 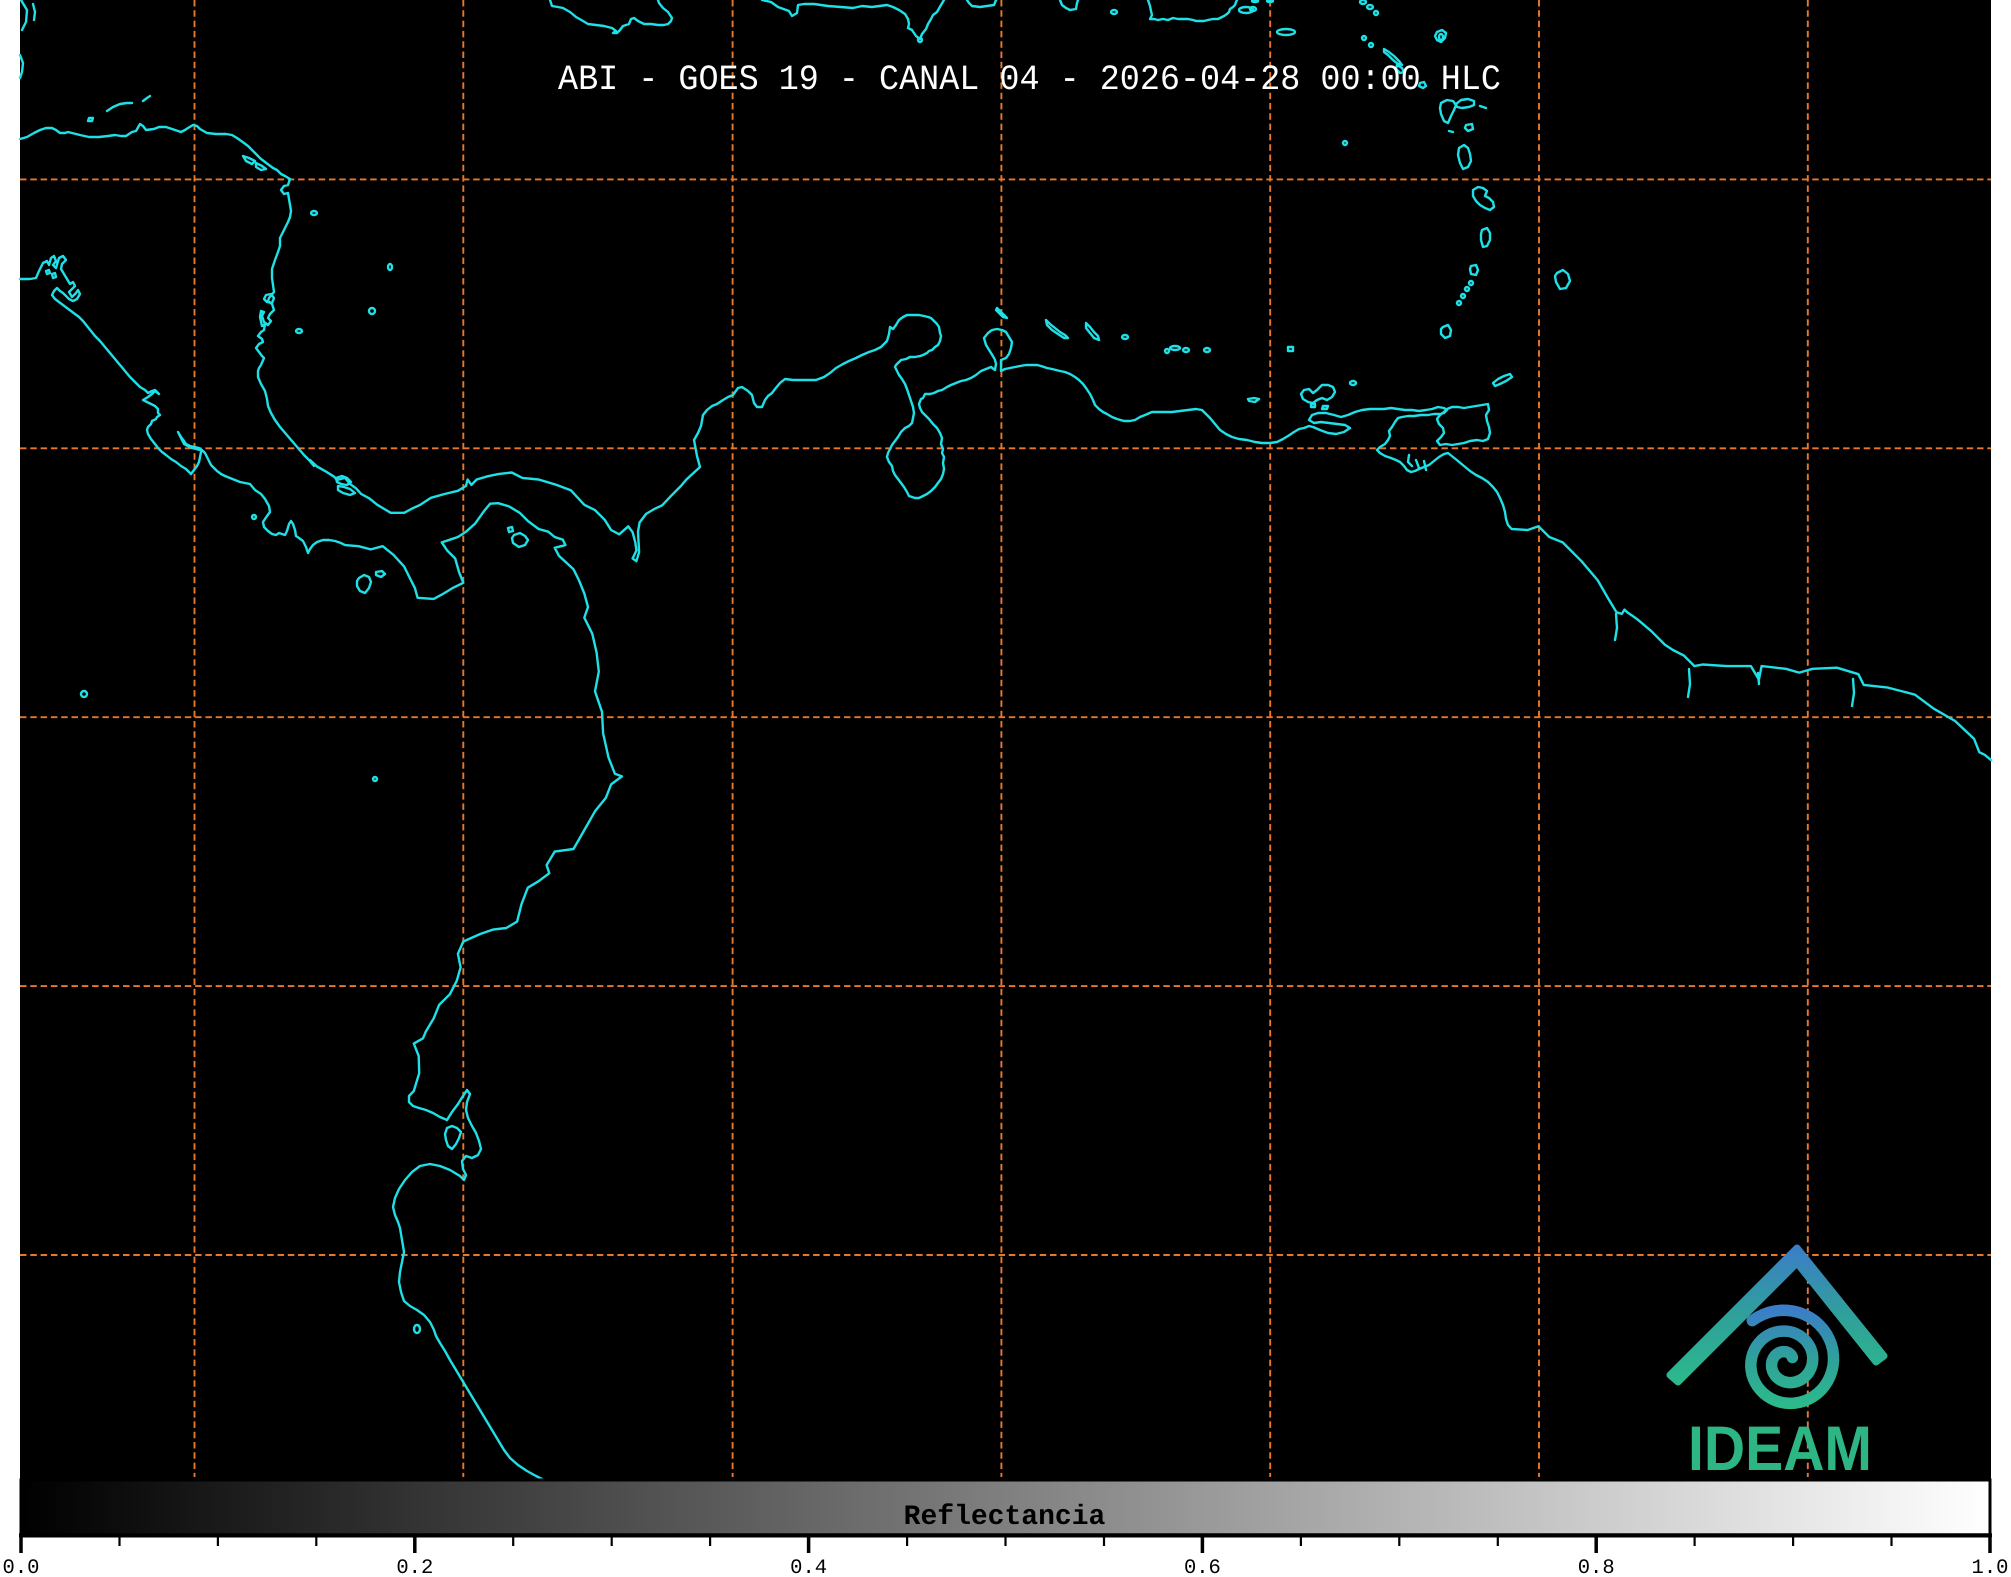 What do you see at coordinates (21, 1567) in the screenshot?
I see `svg-text: 0.0` at bounding box center [21, 1567].